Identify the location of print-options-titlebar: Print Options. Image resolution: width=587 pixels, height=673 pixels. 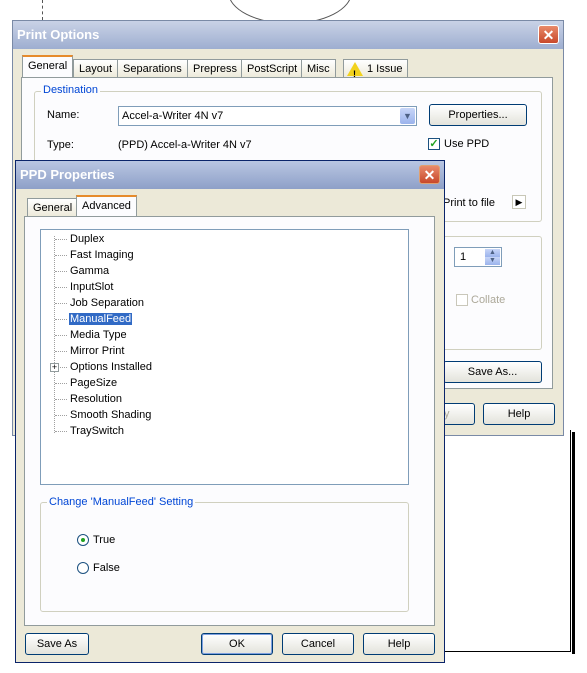
(288, 35).